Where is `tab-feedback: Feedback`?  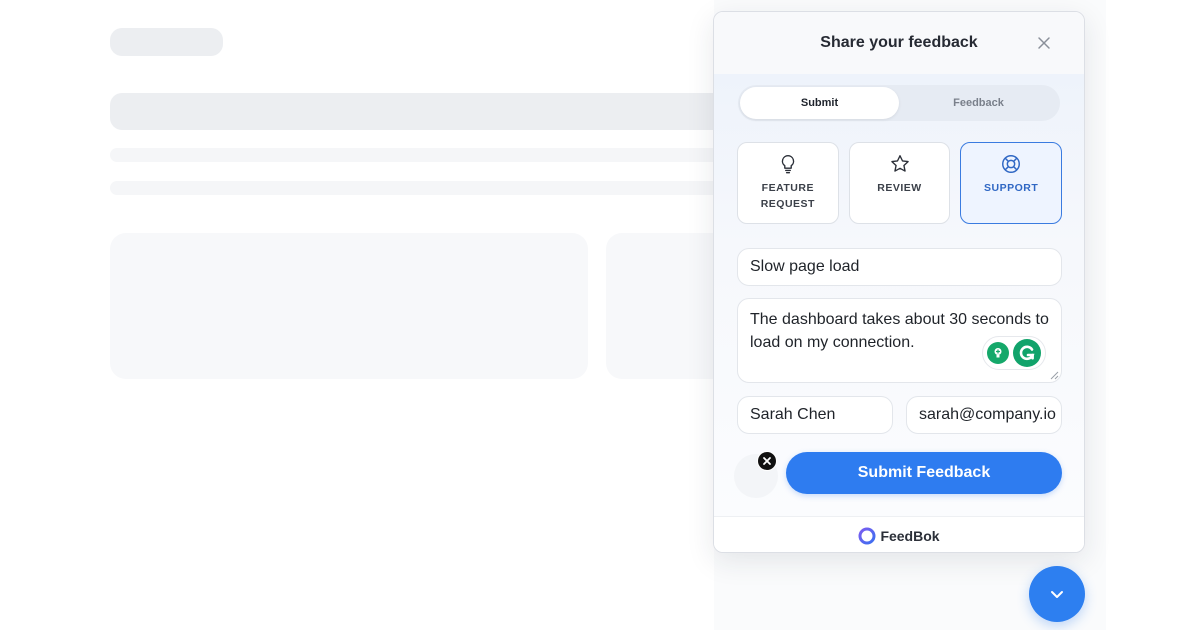 tab-feedback: Feedback is located at coordinates (978, 103).